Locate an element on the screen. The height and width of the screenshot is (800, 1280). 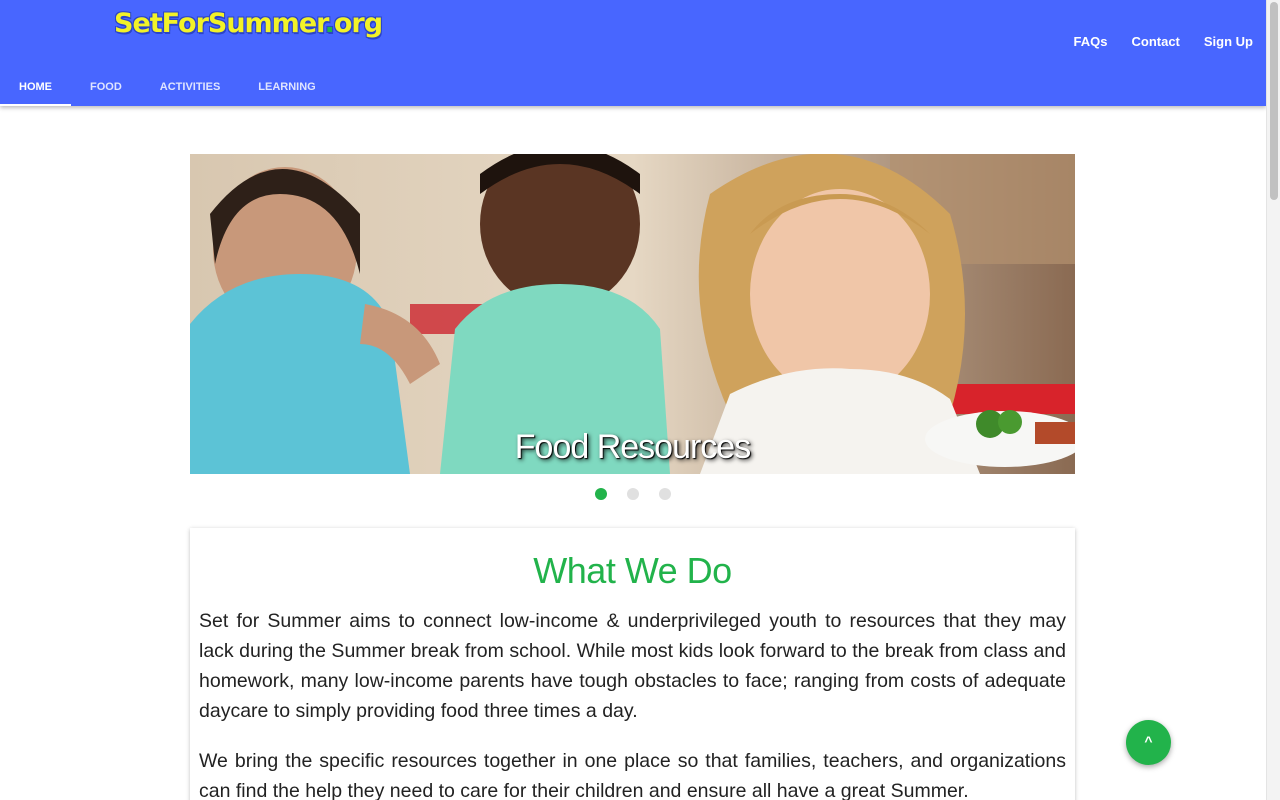
carousel-caption: Food Resources is located at coordinates (632, 447).